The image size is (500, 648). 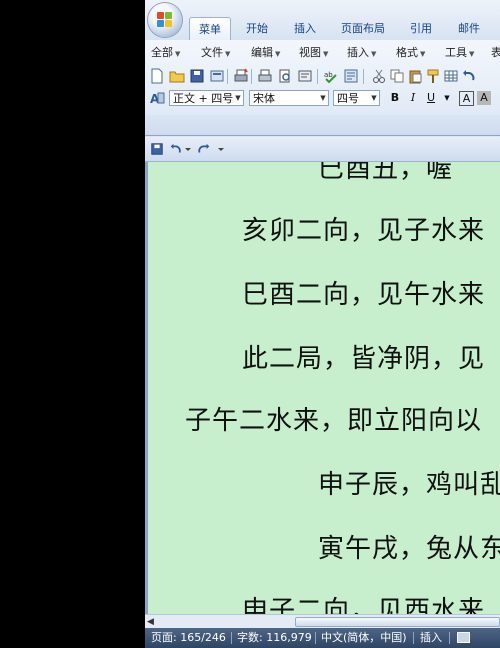 I want to click on document-line: 巳酉二向，见午水来, so click(x=364, y=295).